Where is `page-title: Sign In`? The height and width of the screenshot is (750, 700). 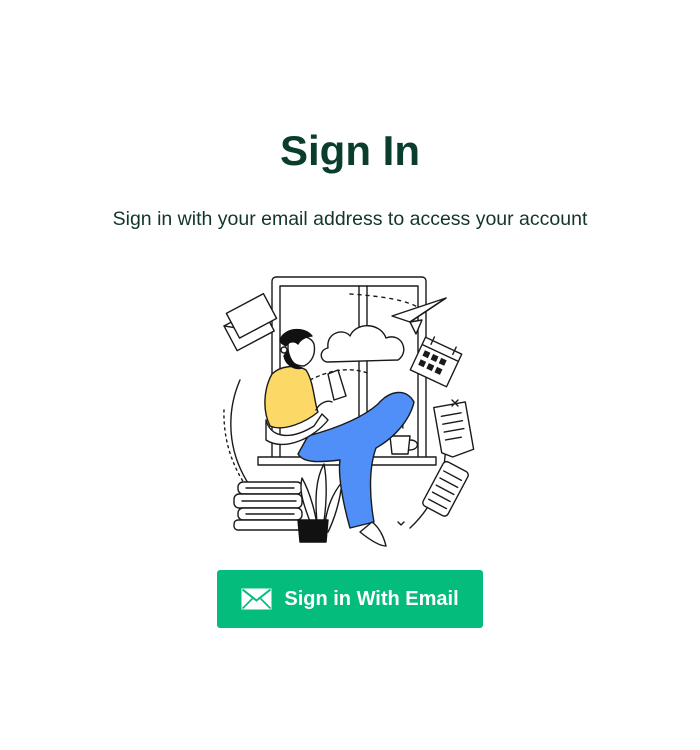 page-title: Sign In is located at coordinates (350, 150).